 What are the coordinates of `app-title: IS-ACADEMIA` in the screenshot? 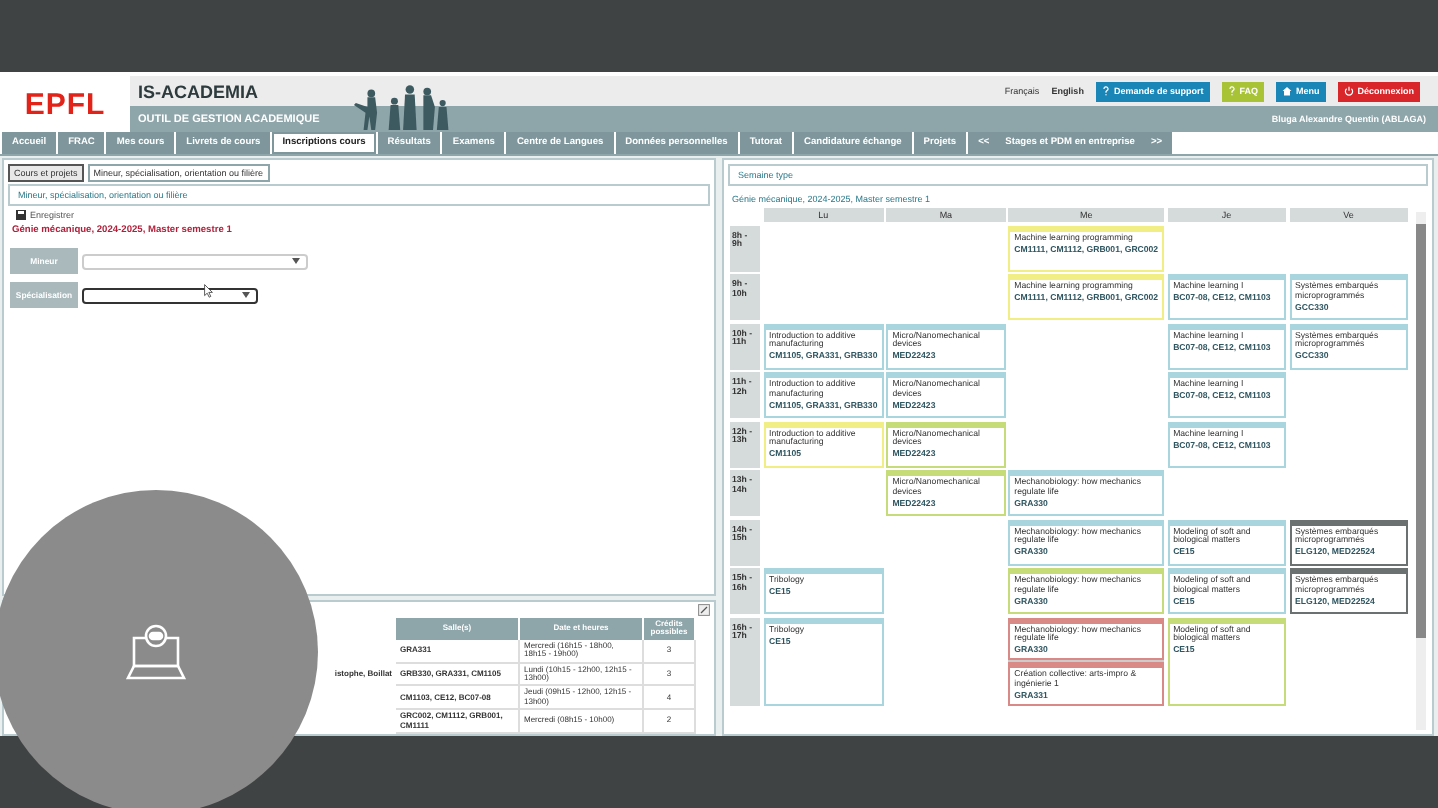 It's located at (199, 91).